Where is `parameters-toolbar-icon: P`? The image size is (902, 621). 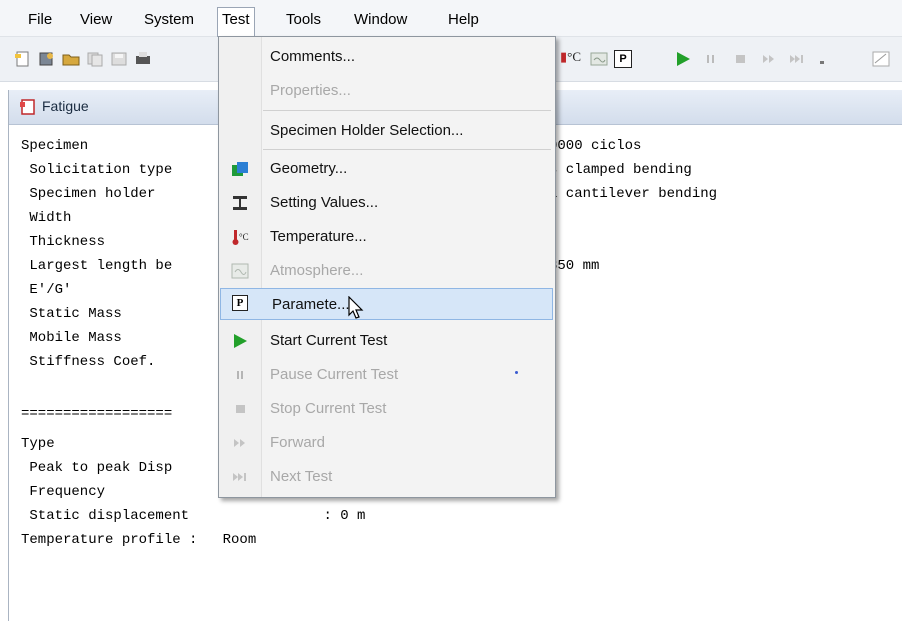
parameters-toolbar-icon: P is located at coordinates (623, 59).